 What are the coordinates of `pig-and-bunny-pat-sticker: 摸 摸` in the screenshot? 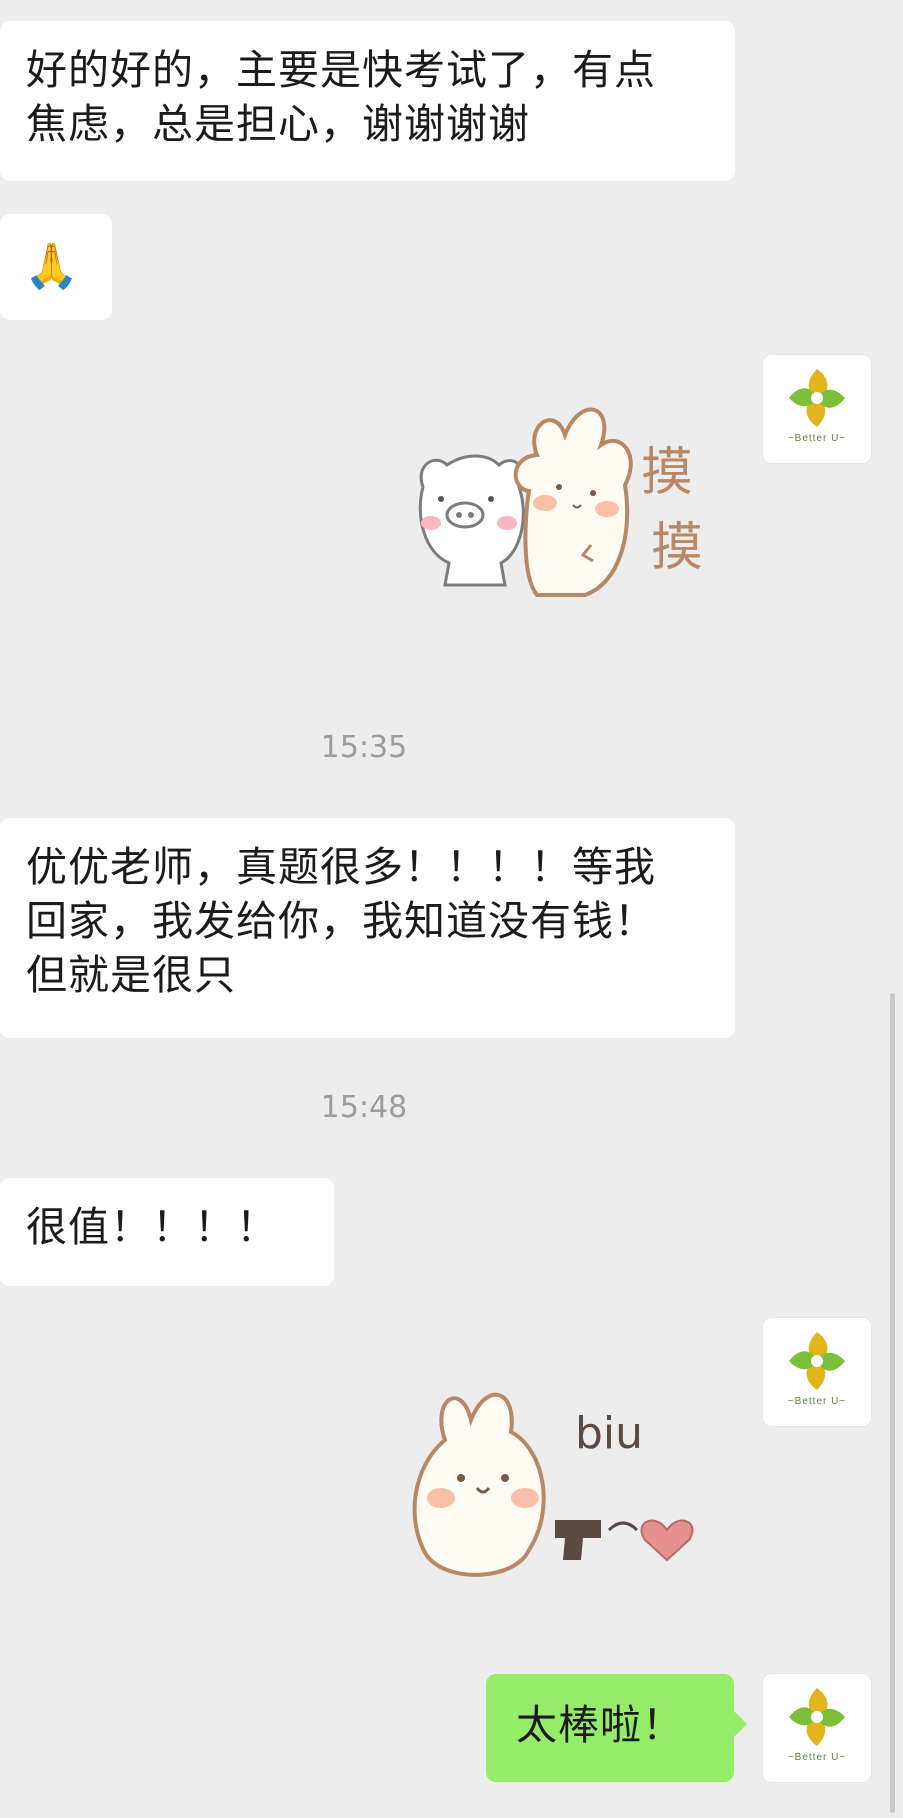 It's located at (572, 502).